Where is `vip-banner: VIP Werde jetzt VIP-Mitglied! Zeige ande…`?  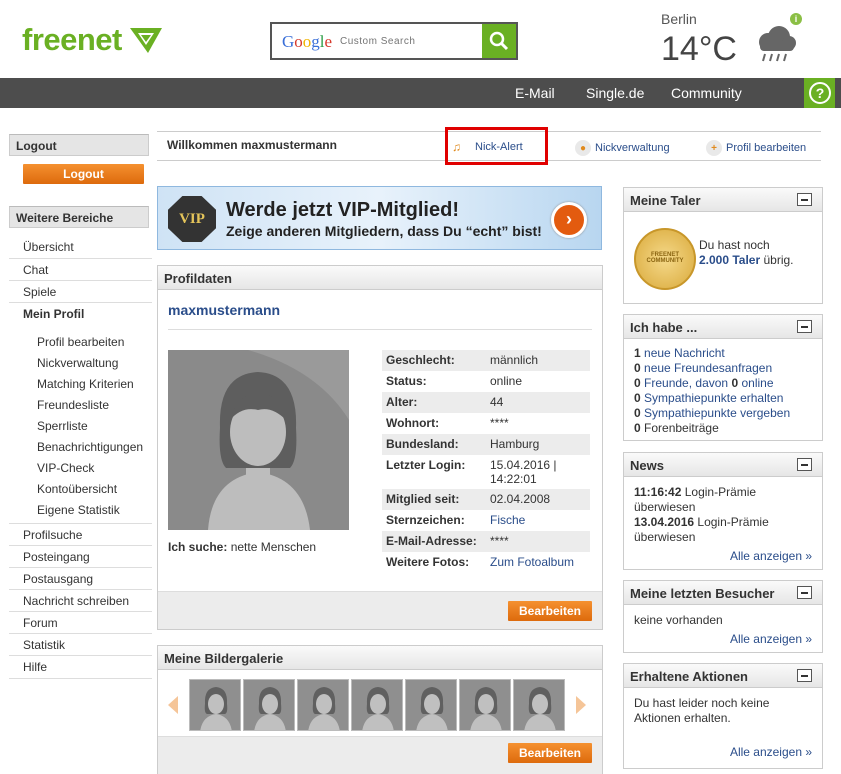 vip-banner: VIP Werde jetzt VIP-Mitglied! Zeige ande… is located at coordinates (379, 218).